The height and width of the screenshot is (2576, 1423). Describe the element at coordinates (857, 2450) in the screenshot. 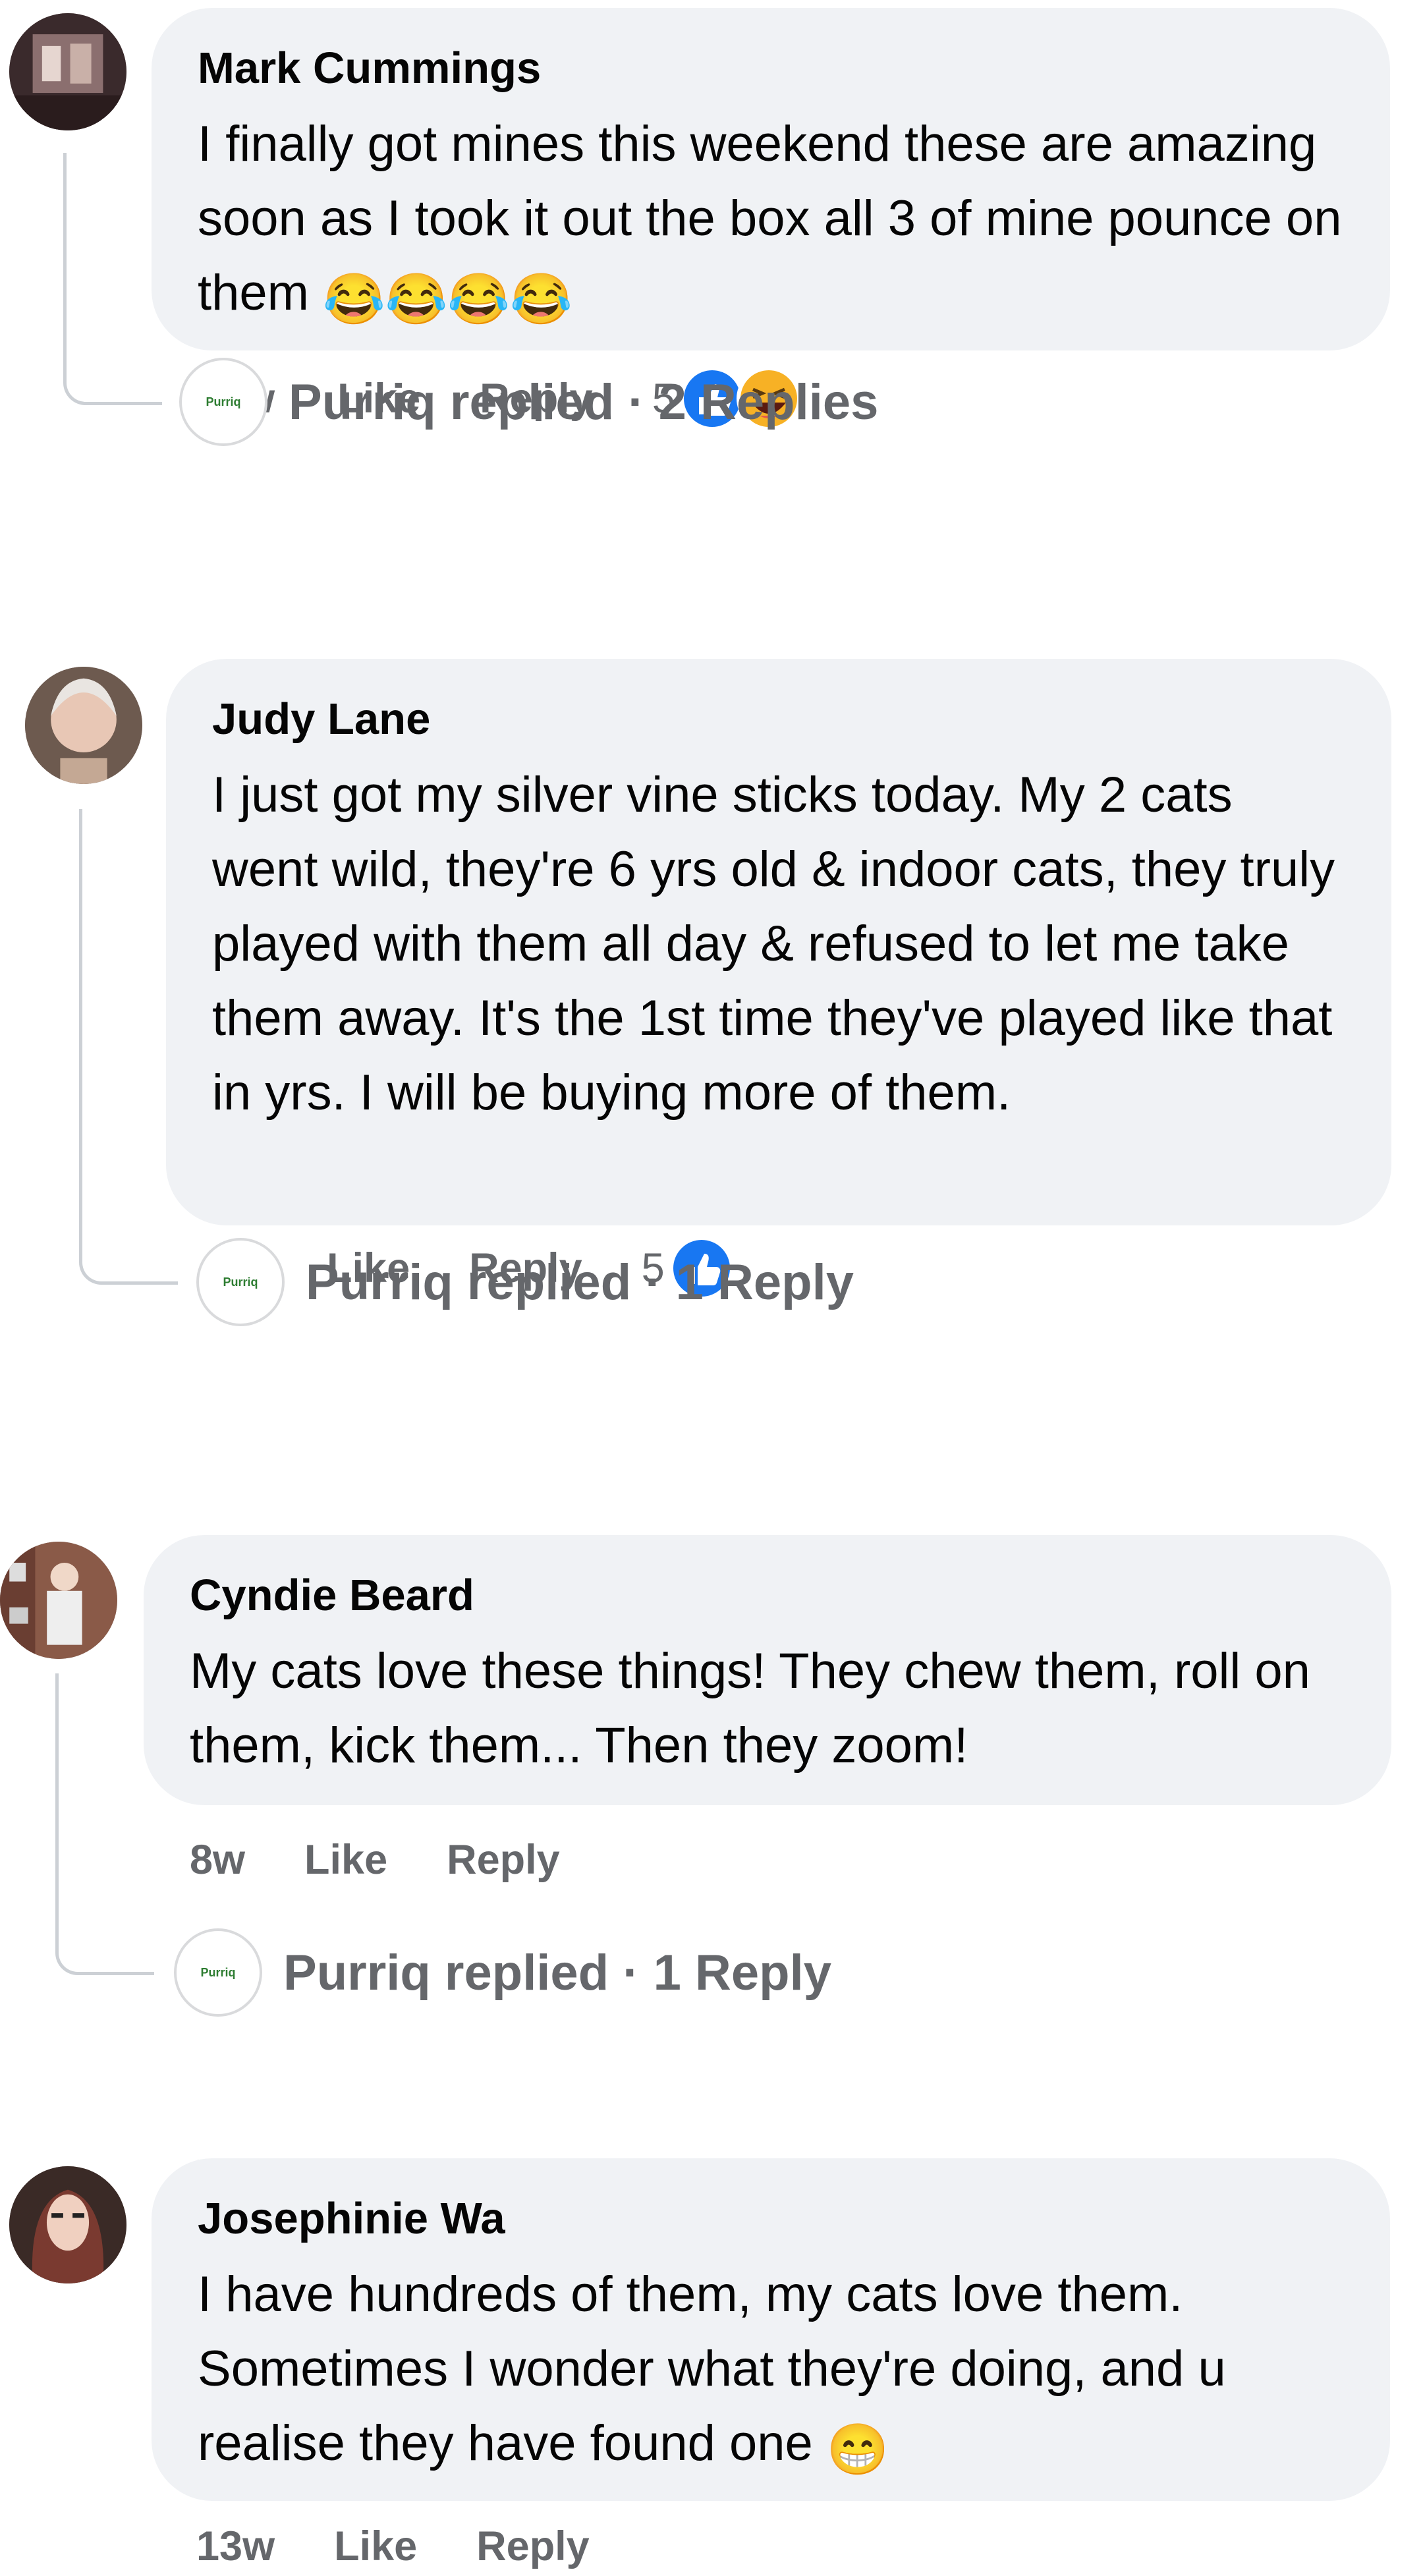

I see `grinning-emoji: 😁` at that location.